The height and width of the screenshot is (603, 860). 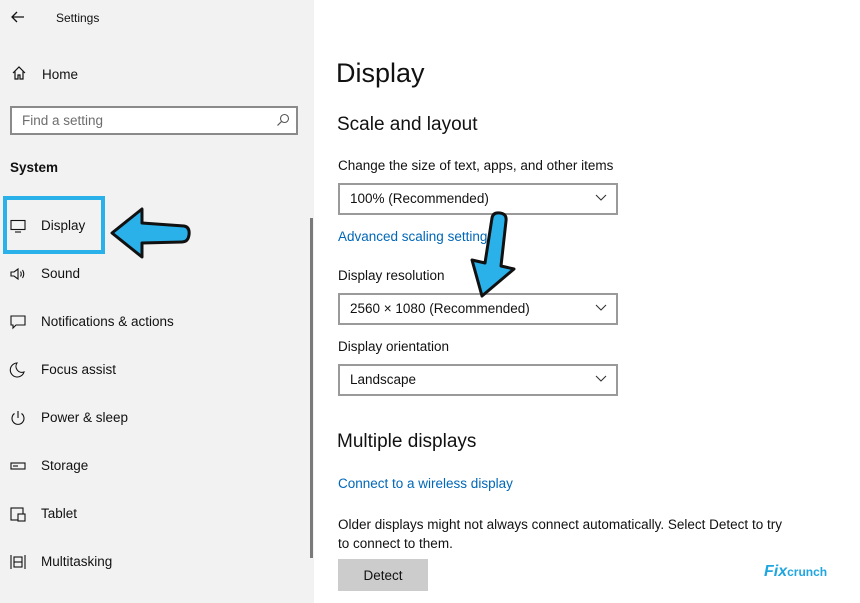 I want to click on sidebar-item-multitasking: Multitasking, so click(x=155, y=562).